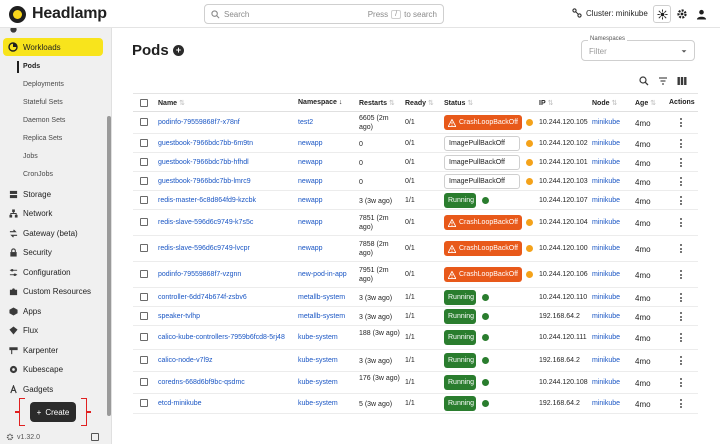 The width and height of the screenshot is (720, 444). Describe the element at coordinates (638, 48) in the screenshot. I see `namespace-filter: Namespaces Filter` at that location.